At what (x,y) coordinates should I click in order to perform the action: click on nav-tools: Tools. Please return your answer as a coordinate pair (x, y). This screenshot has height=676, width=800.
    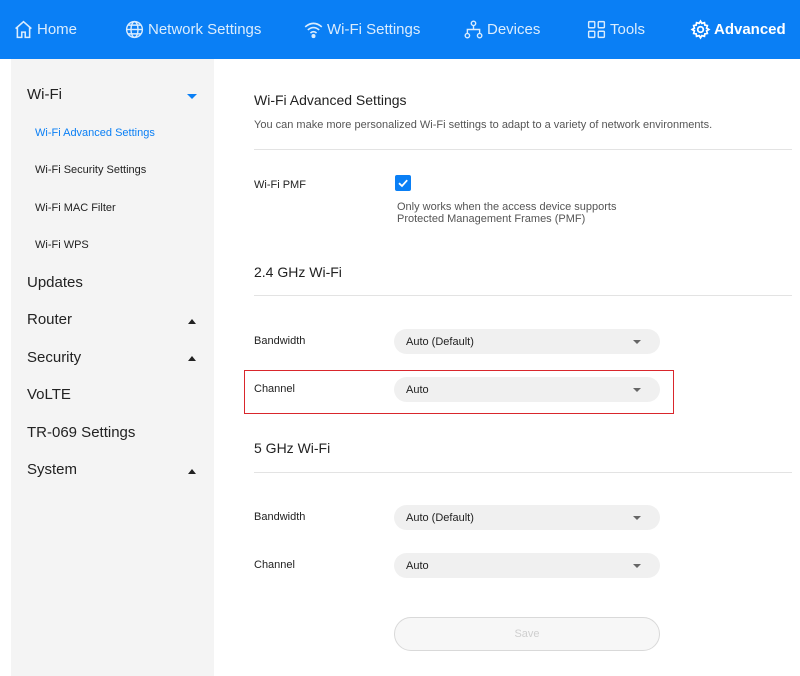
    Looking at the image, I should click on (615, 29).